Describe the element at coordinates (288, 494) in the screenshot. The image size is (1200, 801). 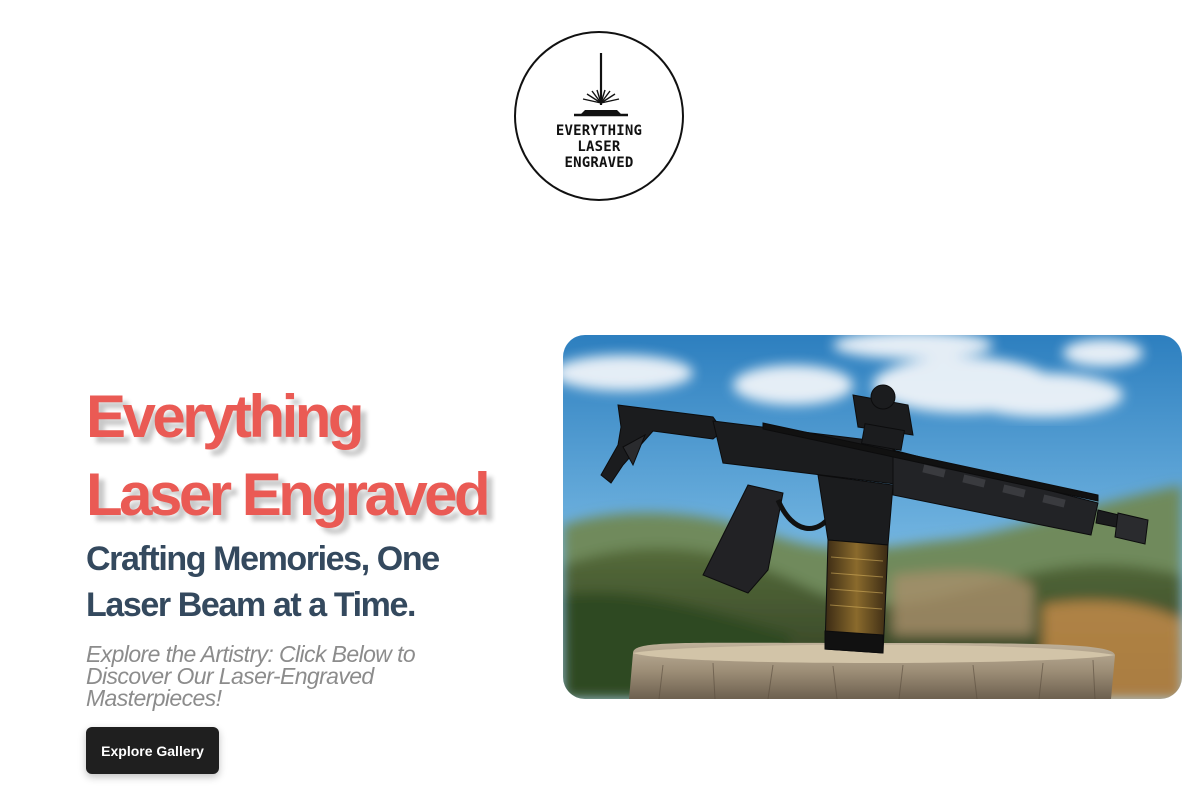
I see `hero-title-line-2: Laser Engraved` at that location.